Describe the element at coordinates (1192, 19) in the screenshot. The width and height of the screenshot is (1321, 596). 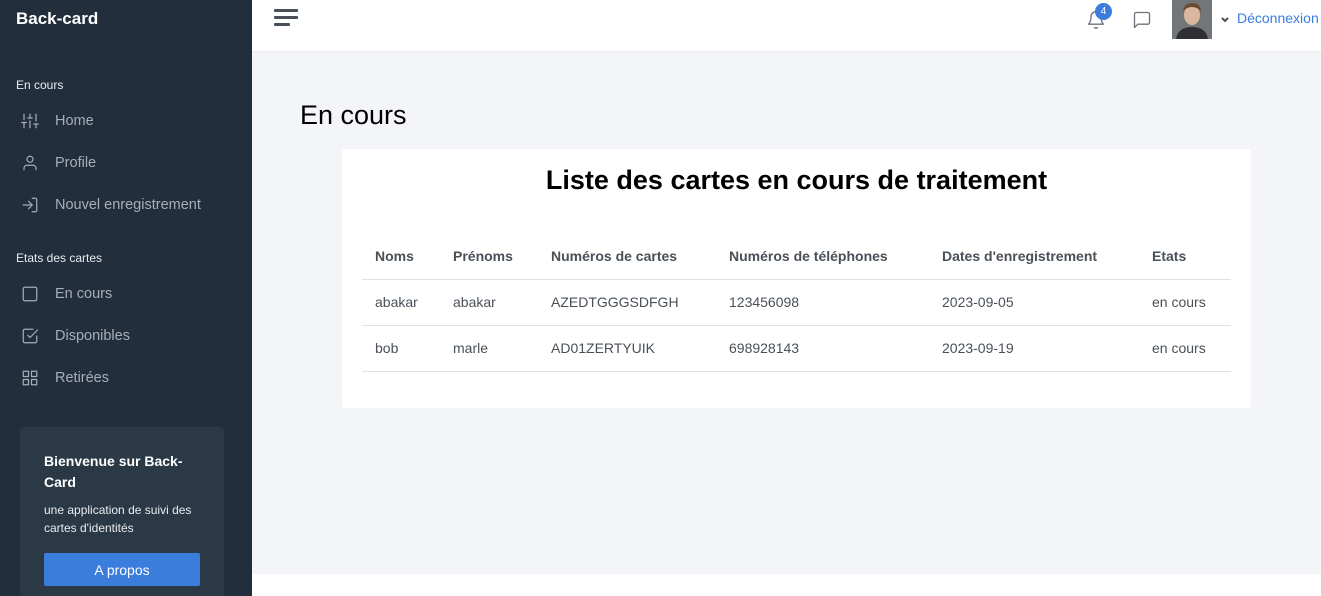
I see `avatar` at that location.